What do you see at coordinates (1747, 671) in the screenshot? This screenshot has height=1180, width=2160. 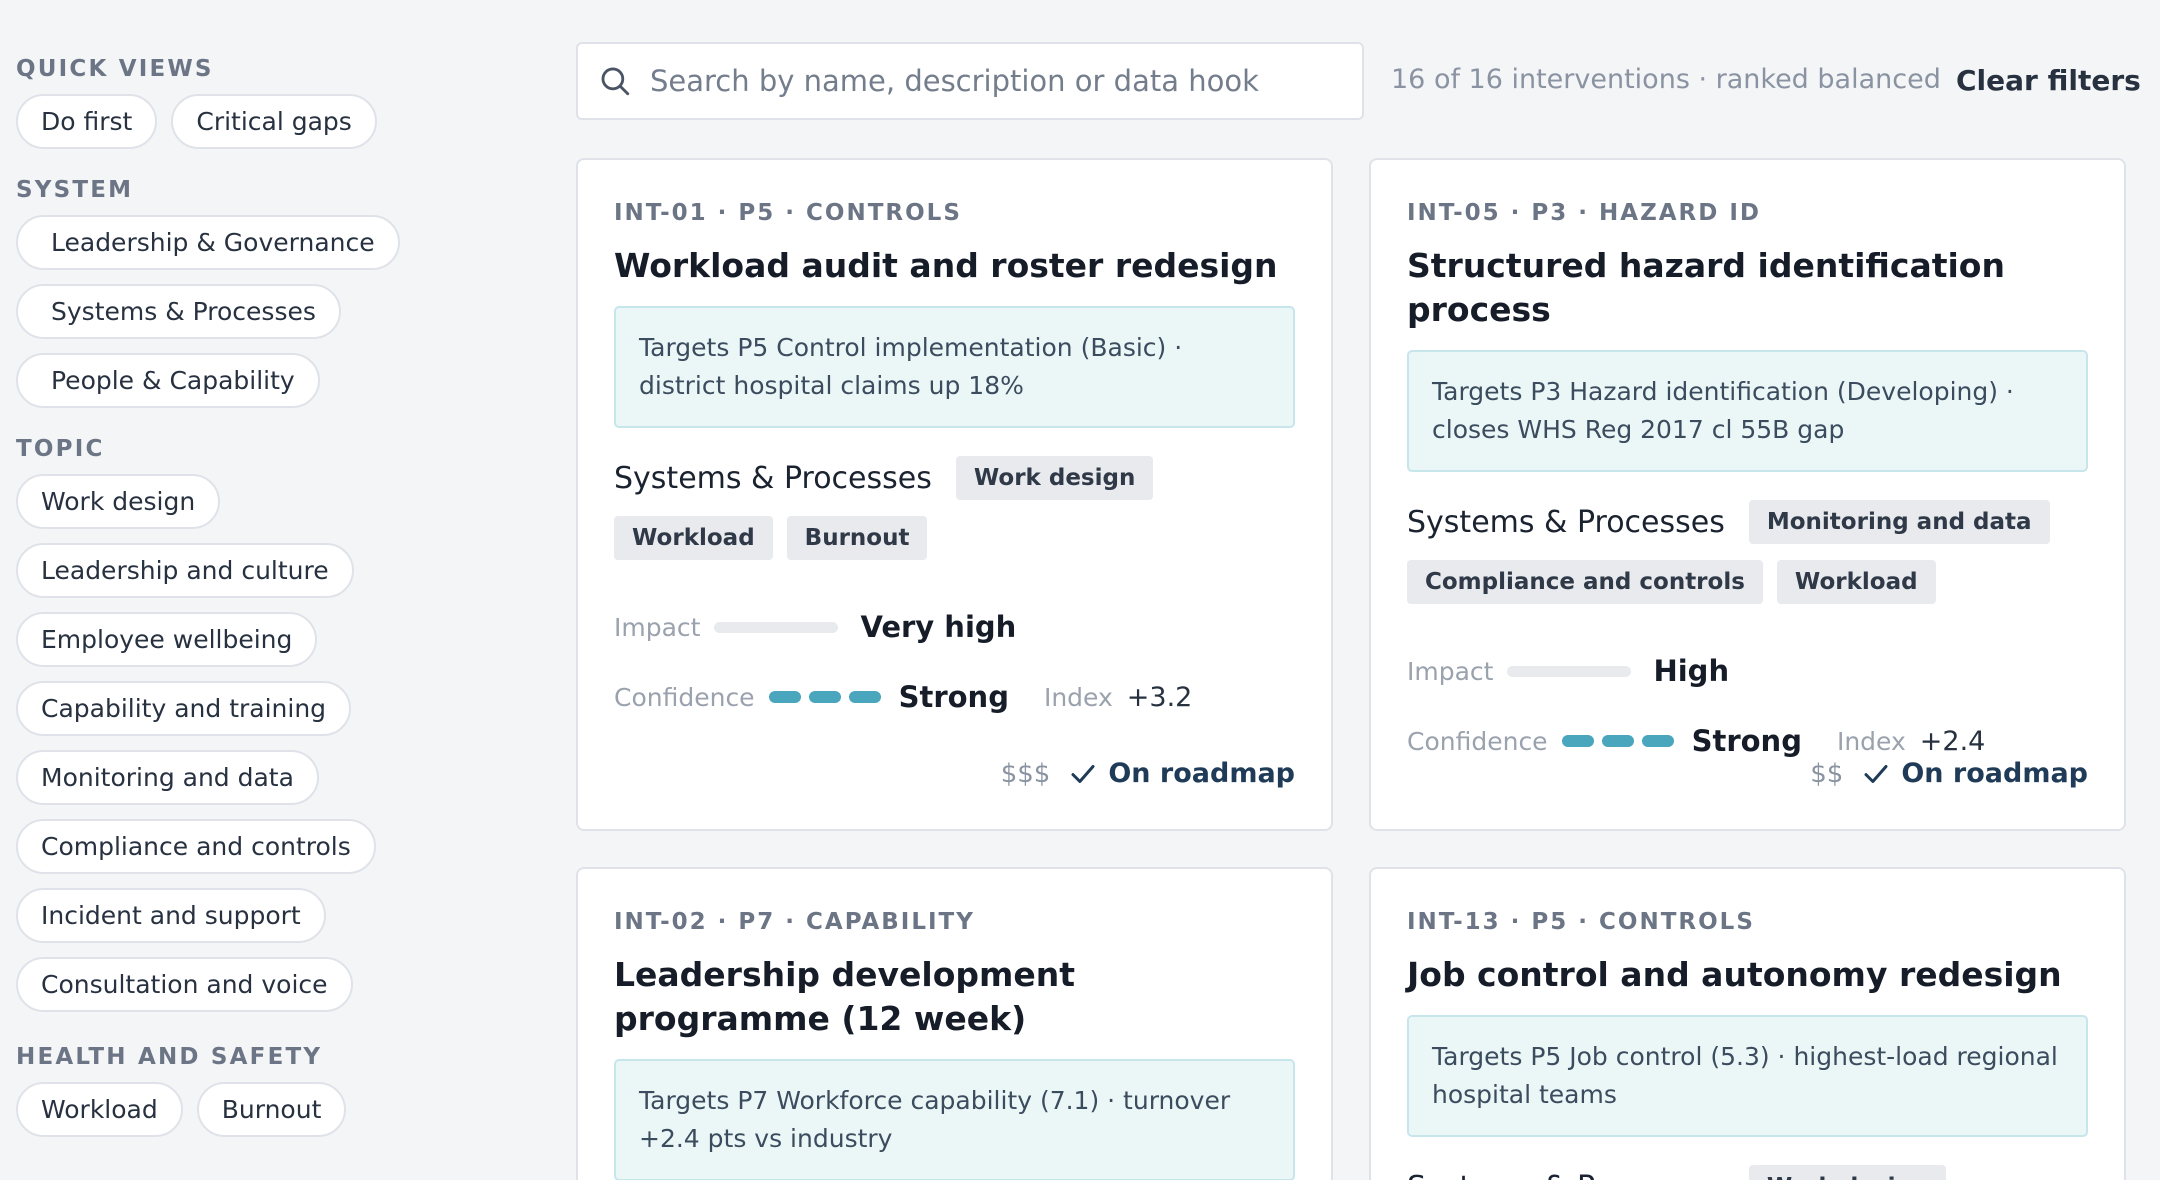 I see `impact-row: Impact High` at bounding box center [1747, 671].